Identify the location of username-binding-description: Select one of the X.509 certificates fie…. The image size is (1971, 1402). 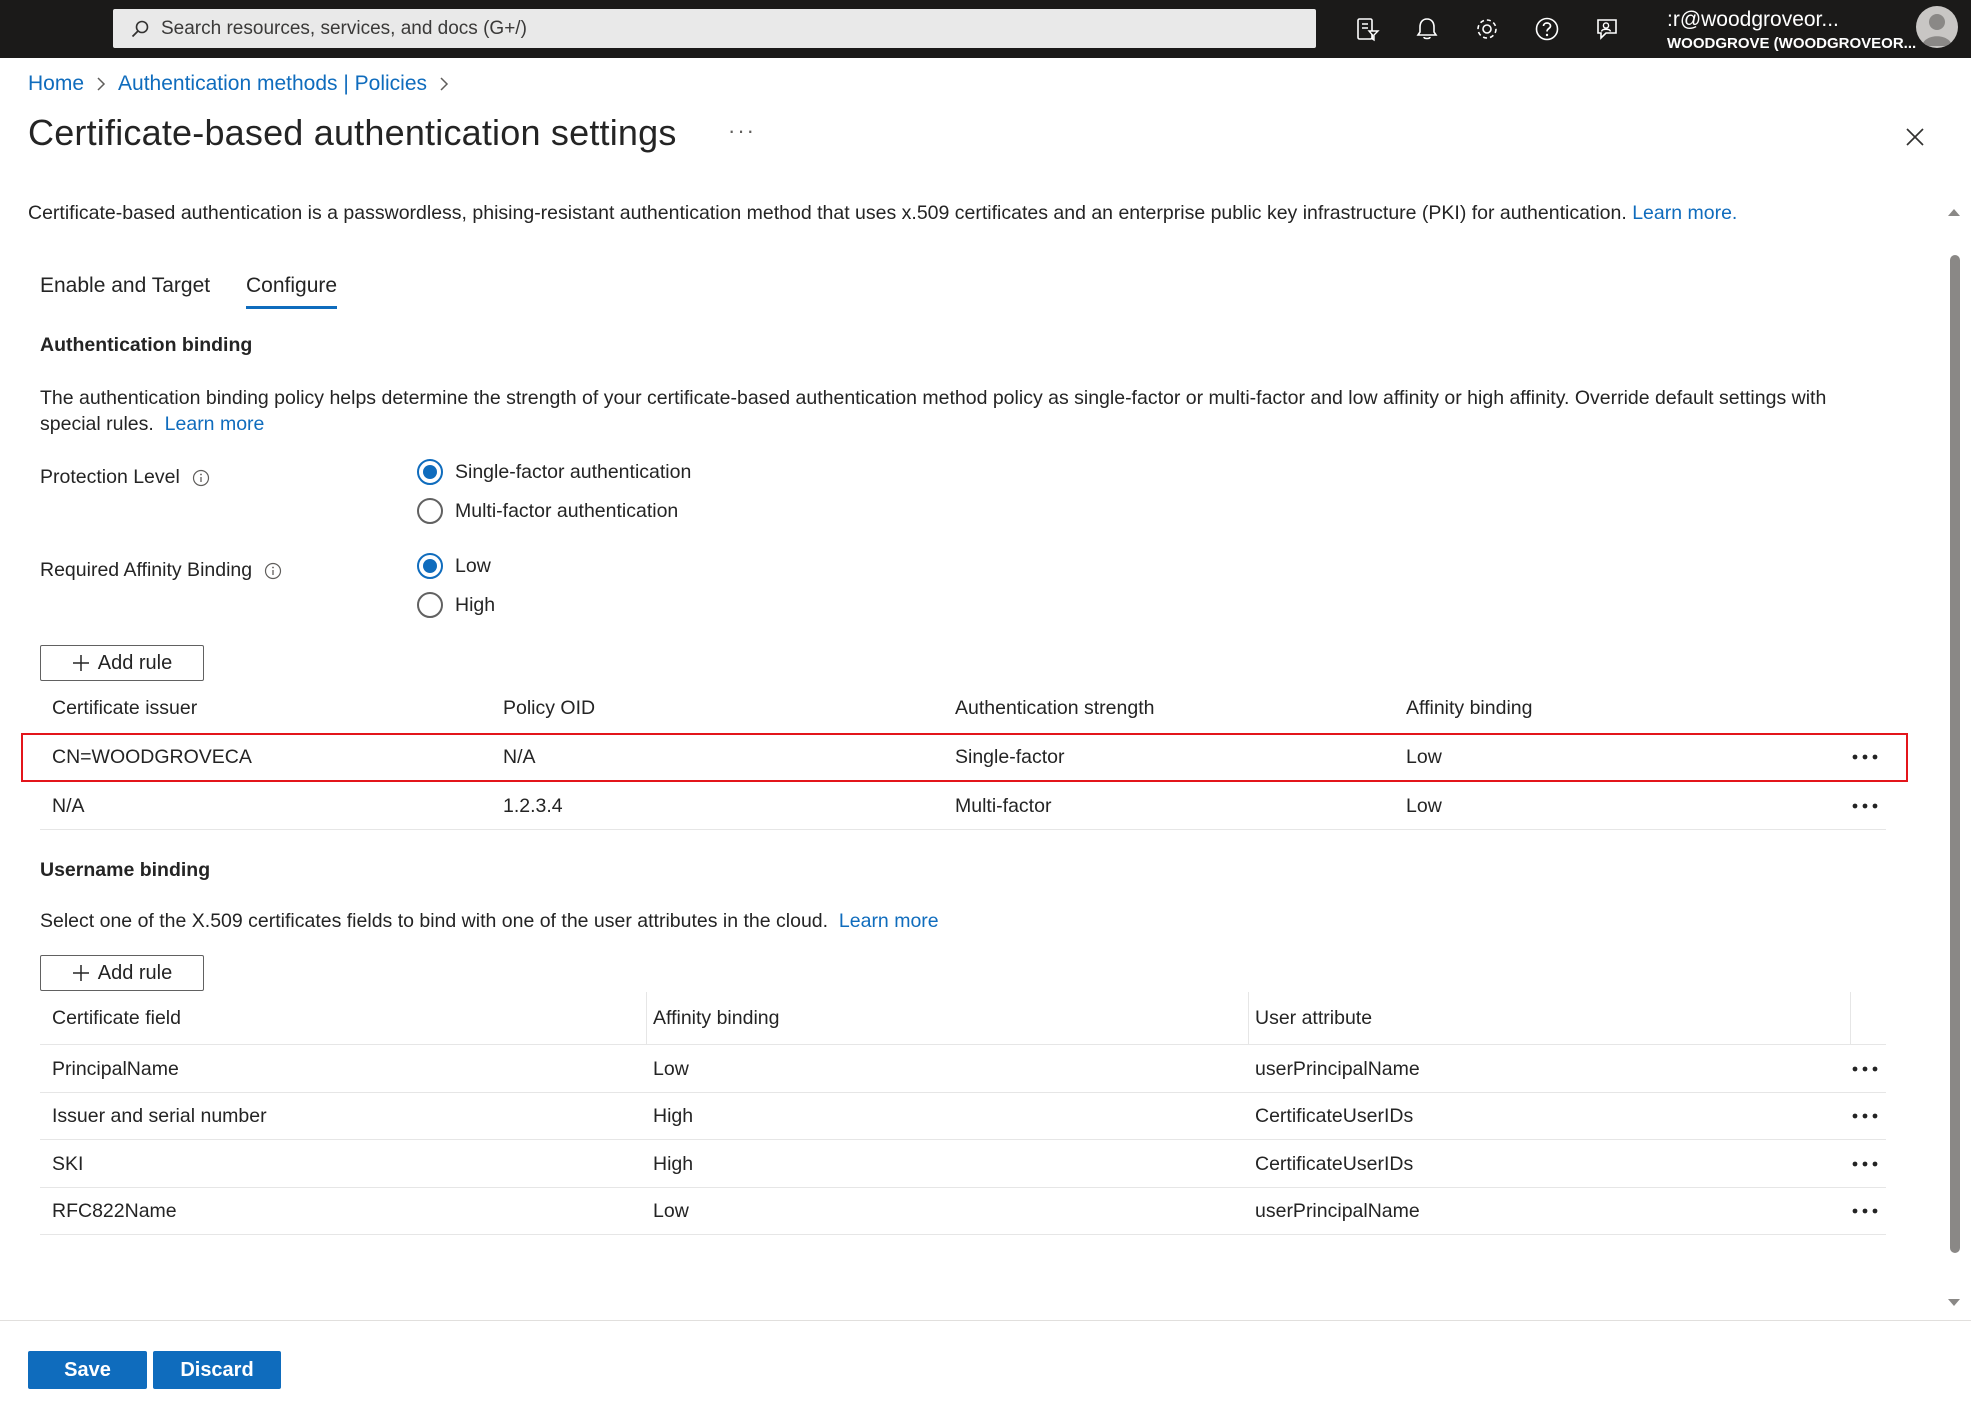
(489, 921).